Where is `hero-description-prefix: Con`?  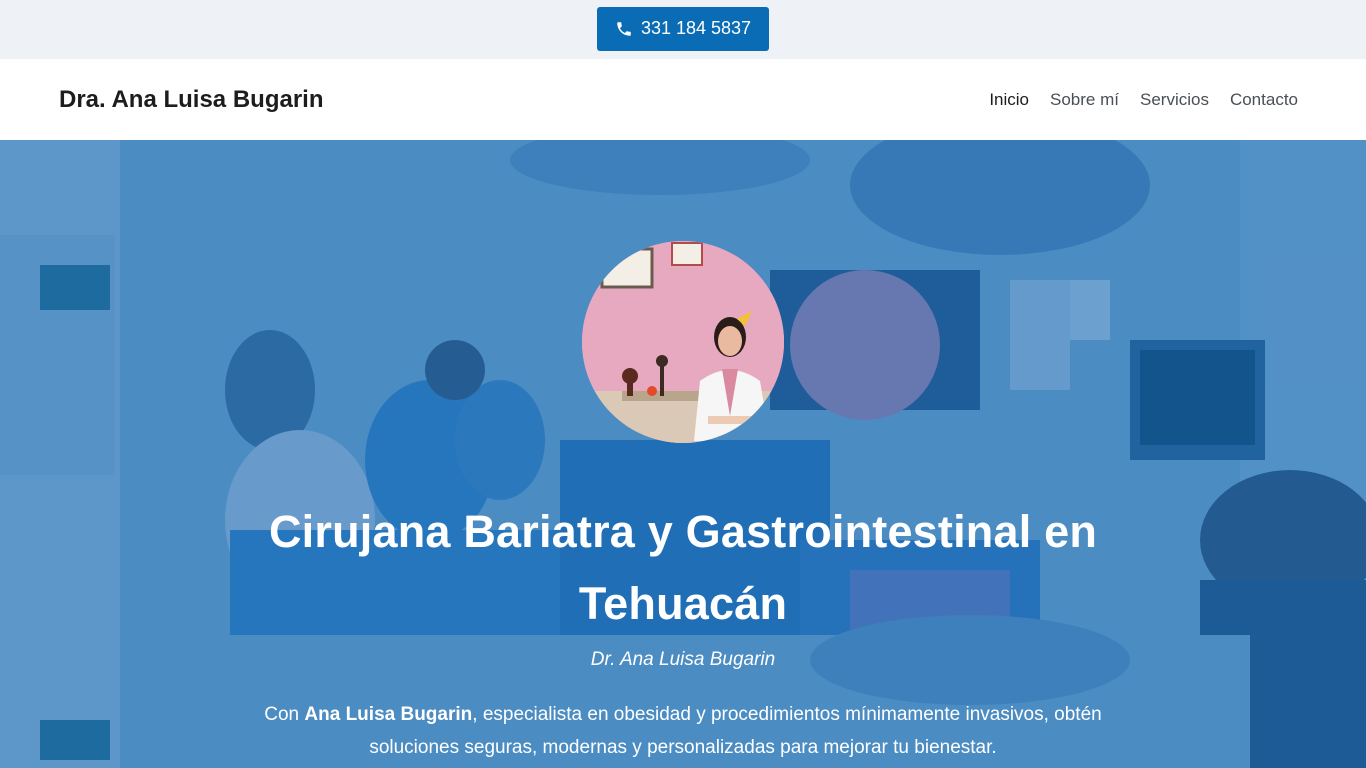 hero-description-prefix: Con is located at coordinates (284, 714).